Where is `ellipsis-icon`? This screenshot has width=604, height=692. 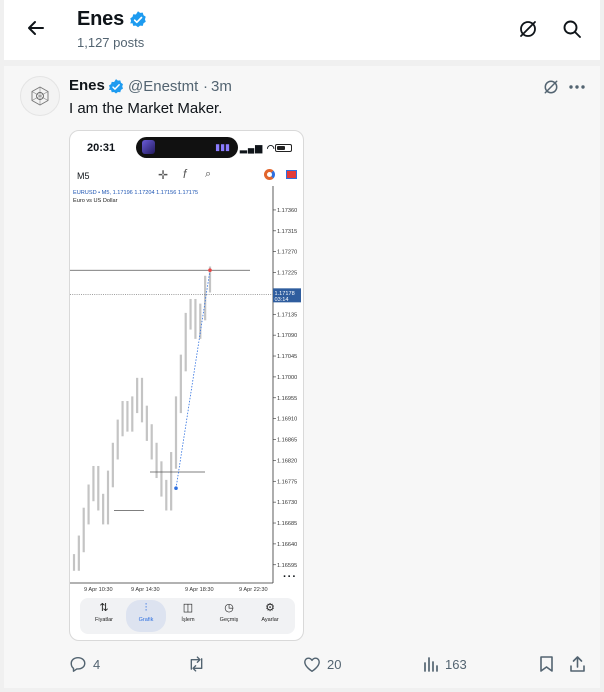 ellipsis-icon is located at coordinates (577, 87).